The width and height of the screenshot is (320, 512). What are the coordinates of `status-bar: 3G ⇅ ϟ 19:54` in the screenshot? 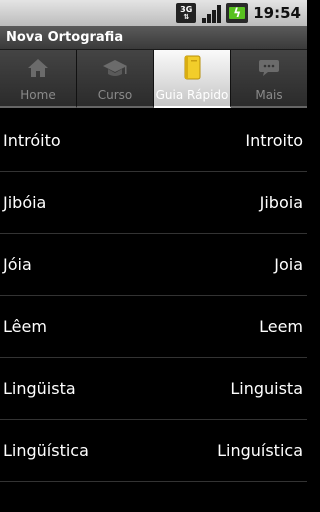 It's located at (153, 13).